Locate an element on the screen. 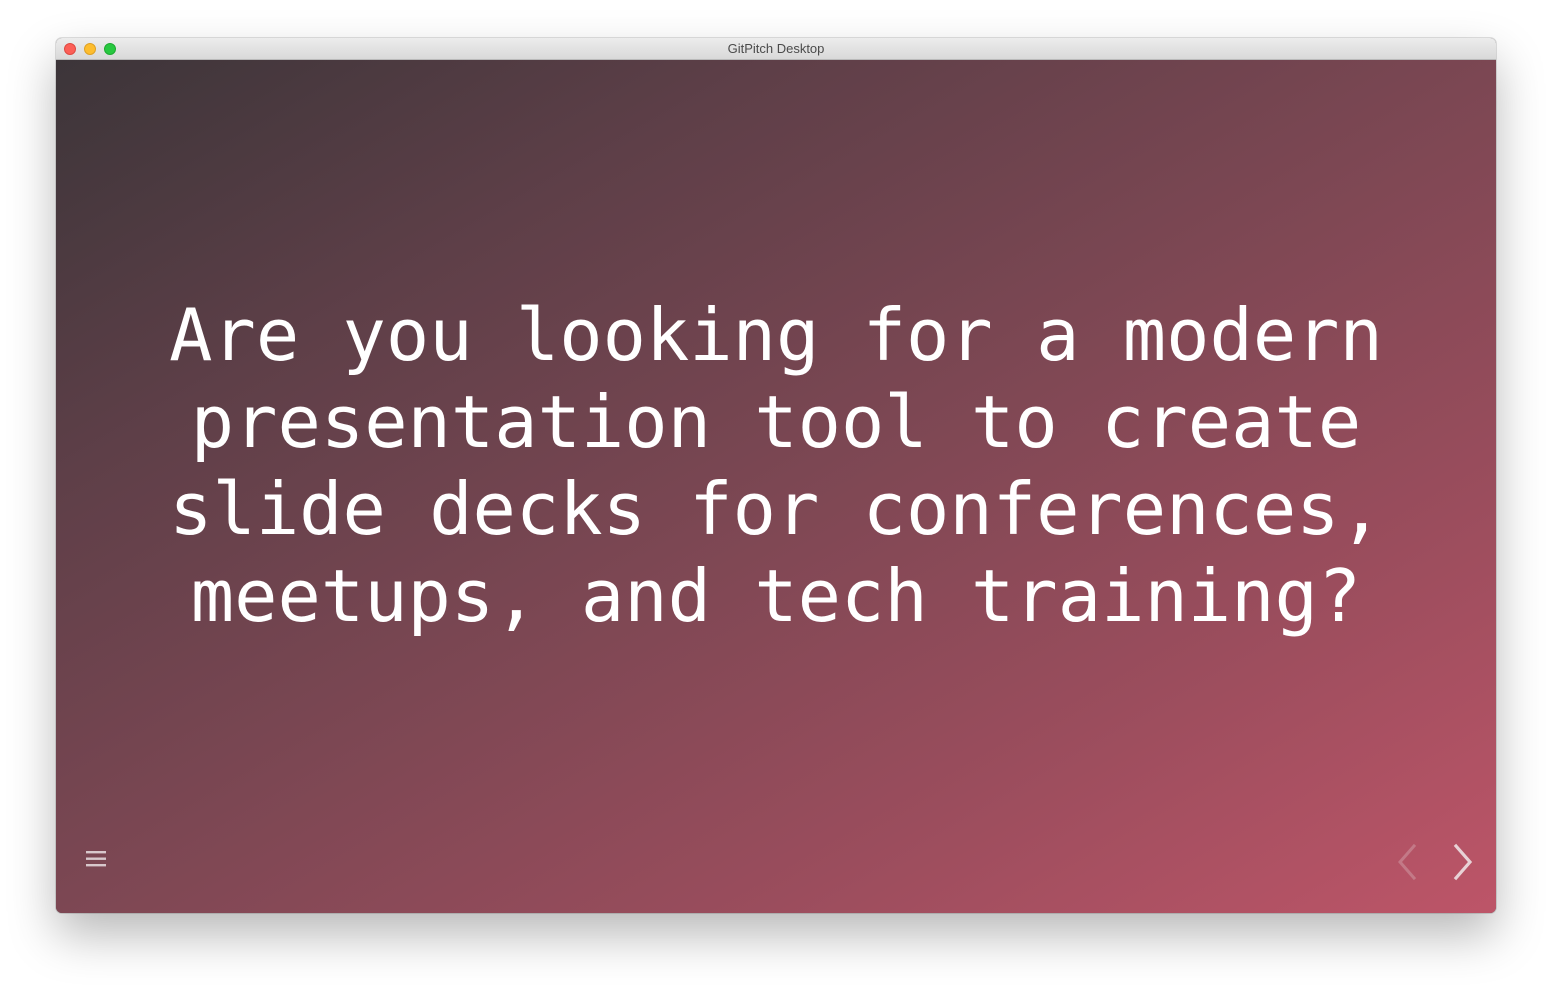 Image resolution: width=1552 pixels, height=988 pixels. chevron-left-icon is located at coordinates (1409, 862).